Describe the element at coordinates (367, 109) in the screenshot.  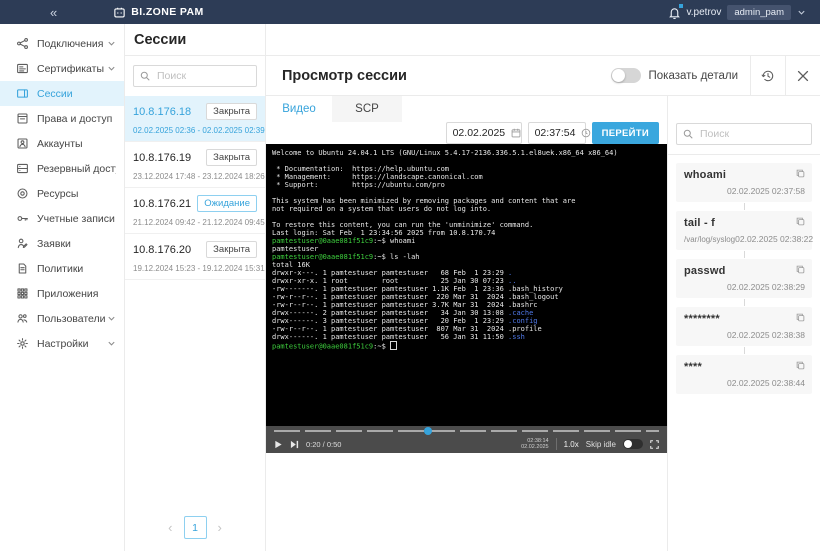
I see `tab-scp: SCP` at that location.